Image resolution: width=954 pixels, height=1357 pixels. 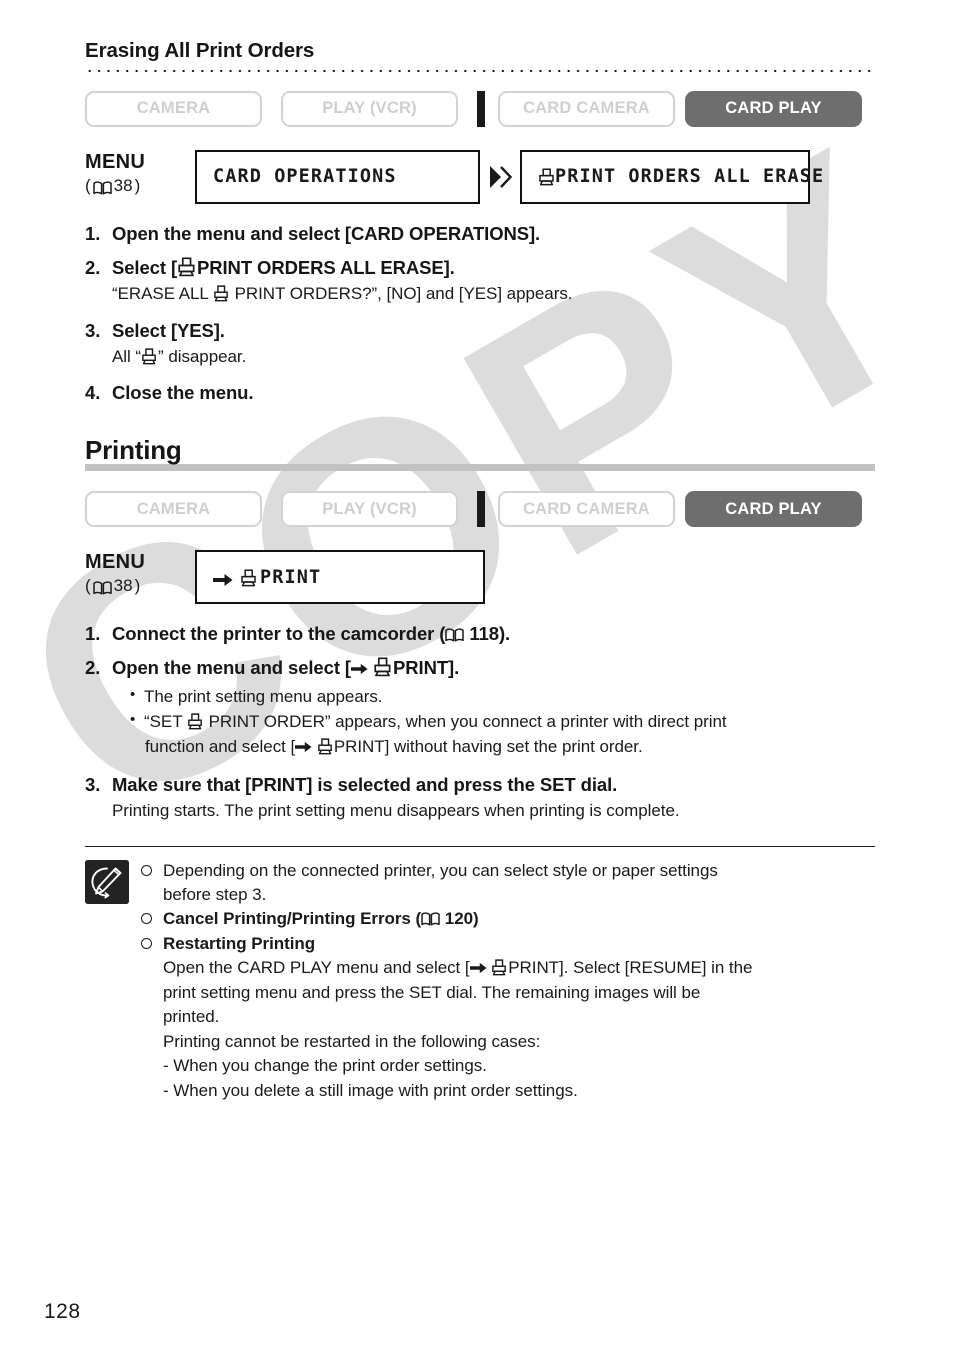 I want to click on printing-step-1-page-ref: 118, so click(x=484, y=634).